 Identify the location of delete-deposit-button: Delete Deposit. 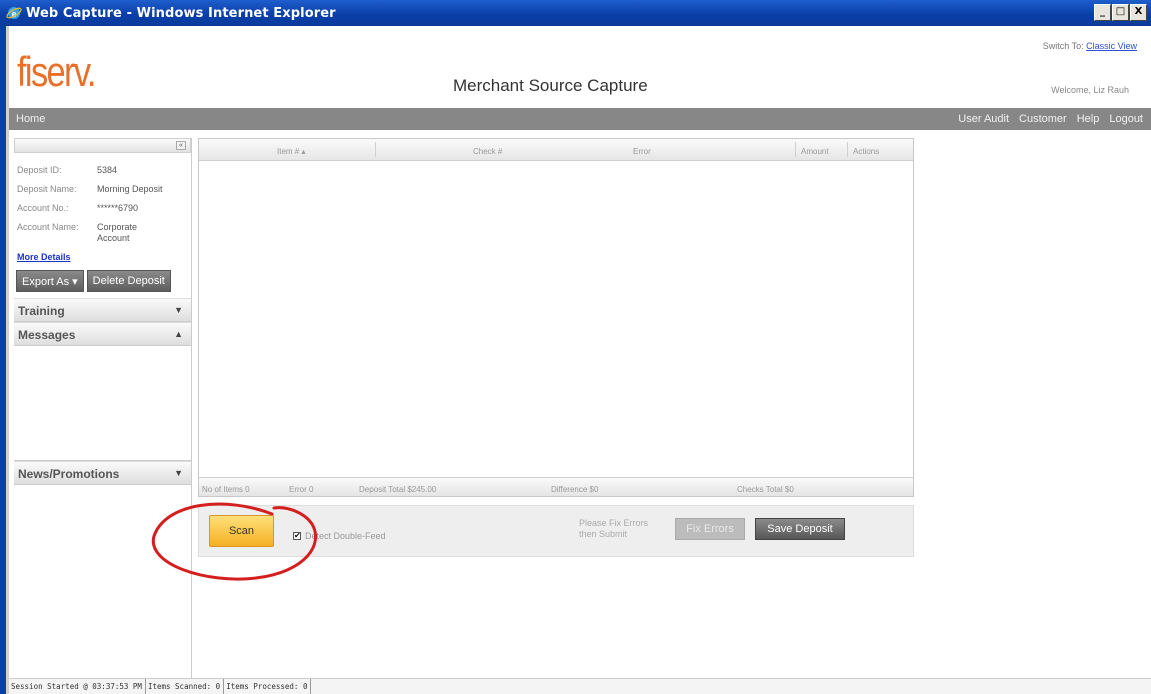
(128, 281).